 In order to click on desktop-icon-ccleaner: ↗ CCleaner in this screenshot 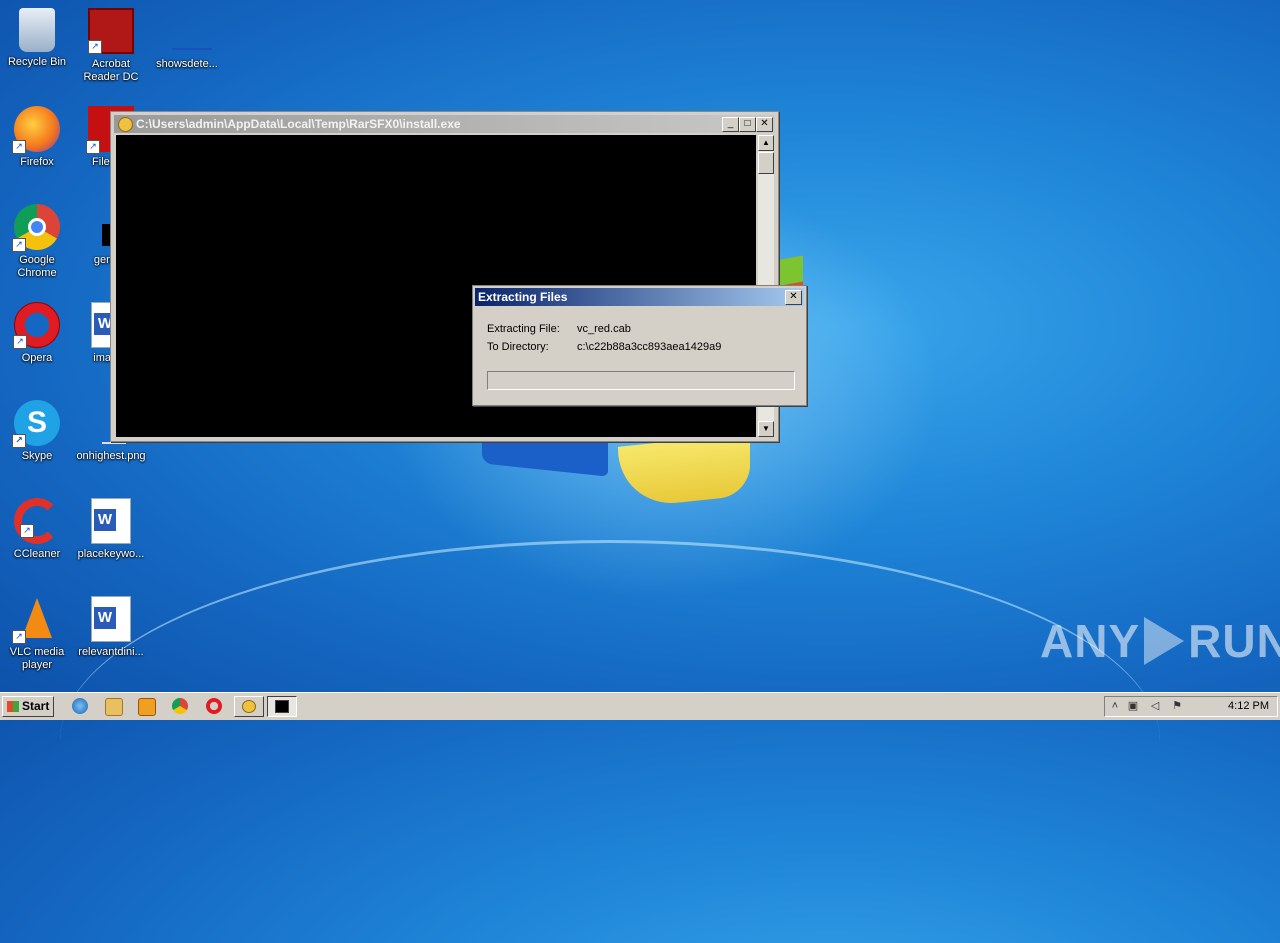, I will do `click(37, 529)`.